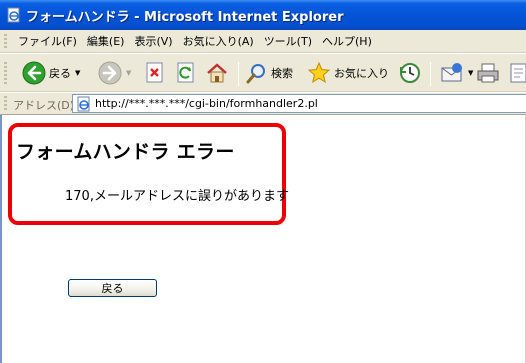 This screenshot has width=526, height=363. I want to click on search-icon, so click(255, 74).